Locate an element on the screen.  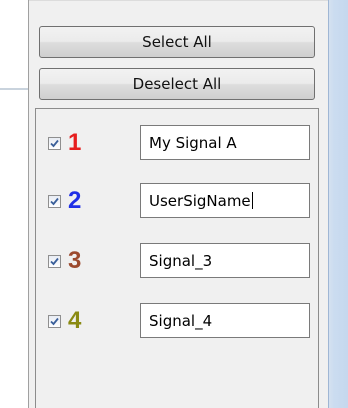
signal-3-checkbox is located at coordinates (54, 261).